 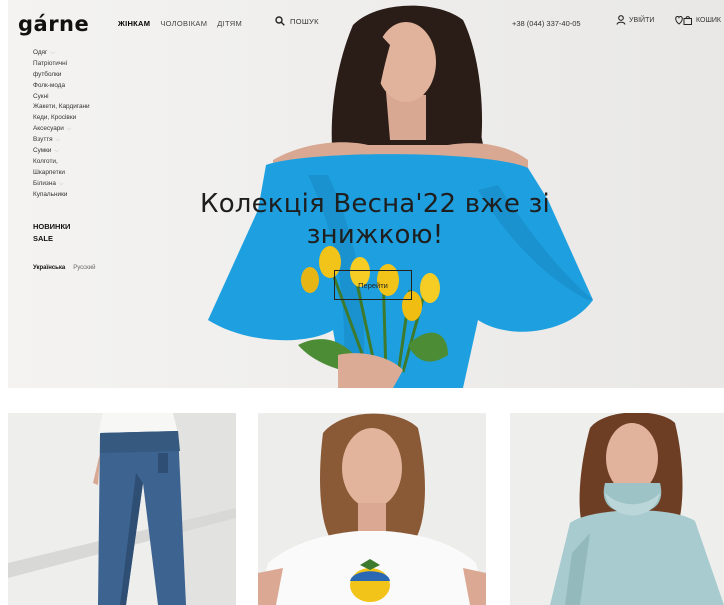 I want to click on category-item: Фолк-мода, so click(x=88, y=86).